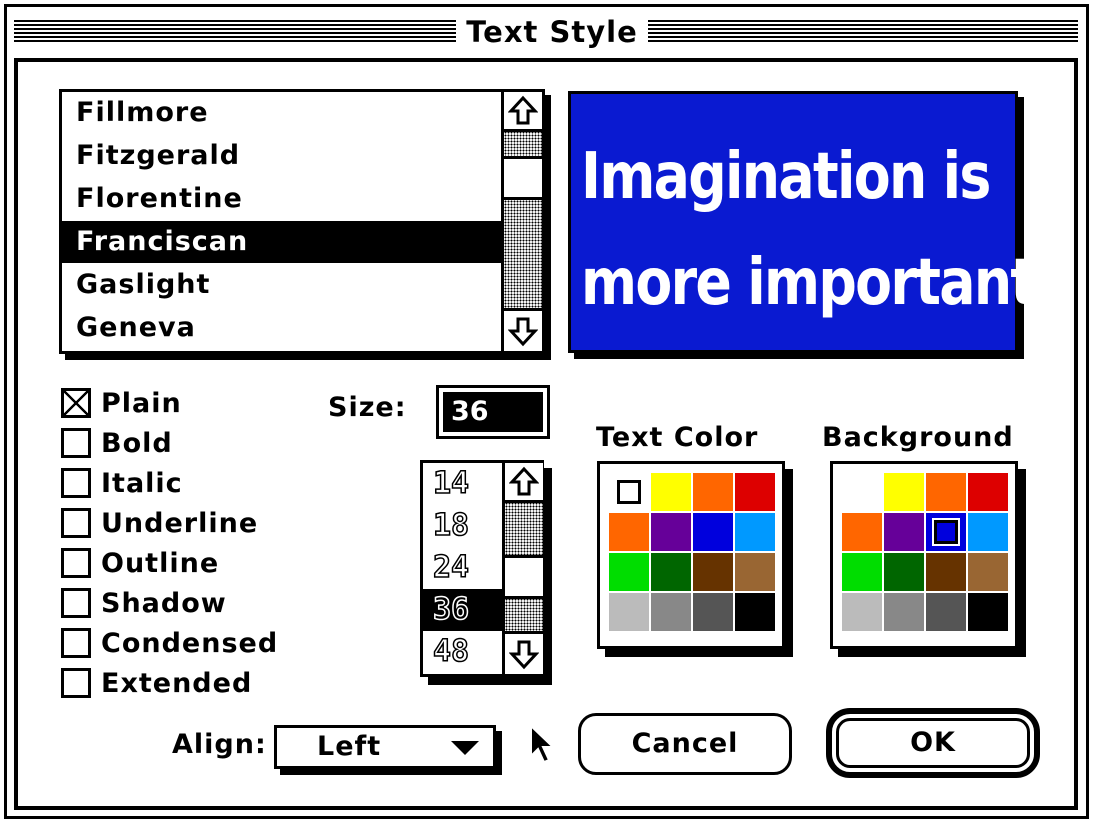 Image resolution: width=1093 pixels, height=823 pixels. I want to click on arrow-pointer-icon, so click(543, 744).